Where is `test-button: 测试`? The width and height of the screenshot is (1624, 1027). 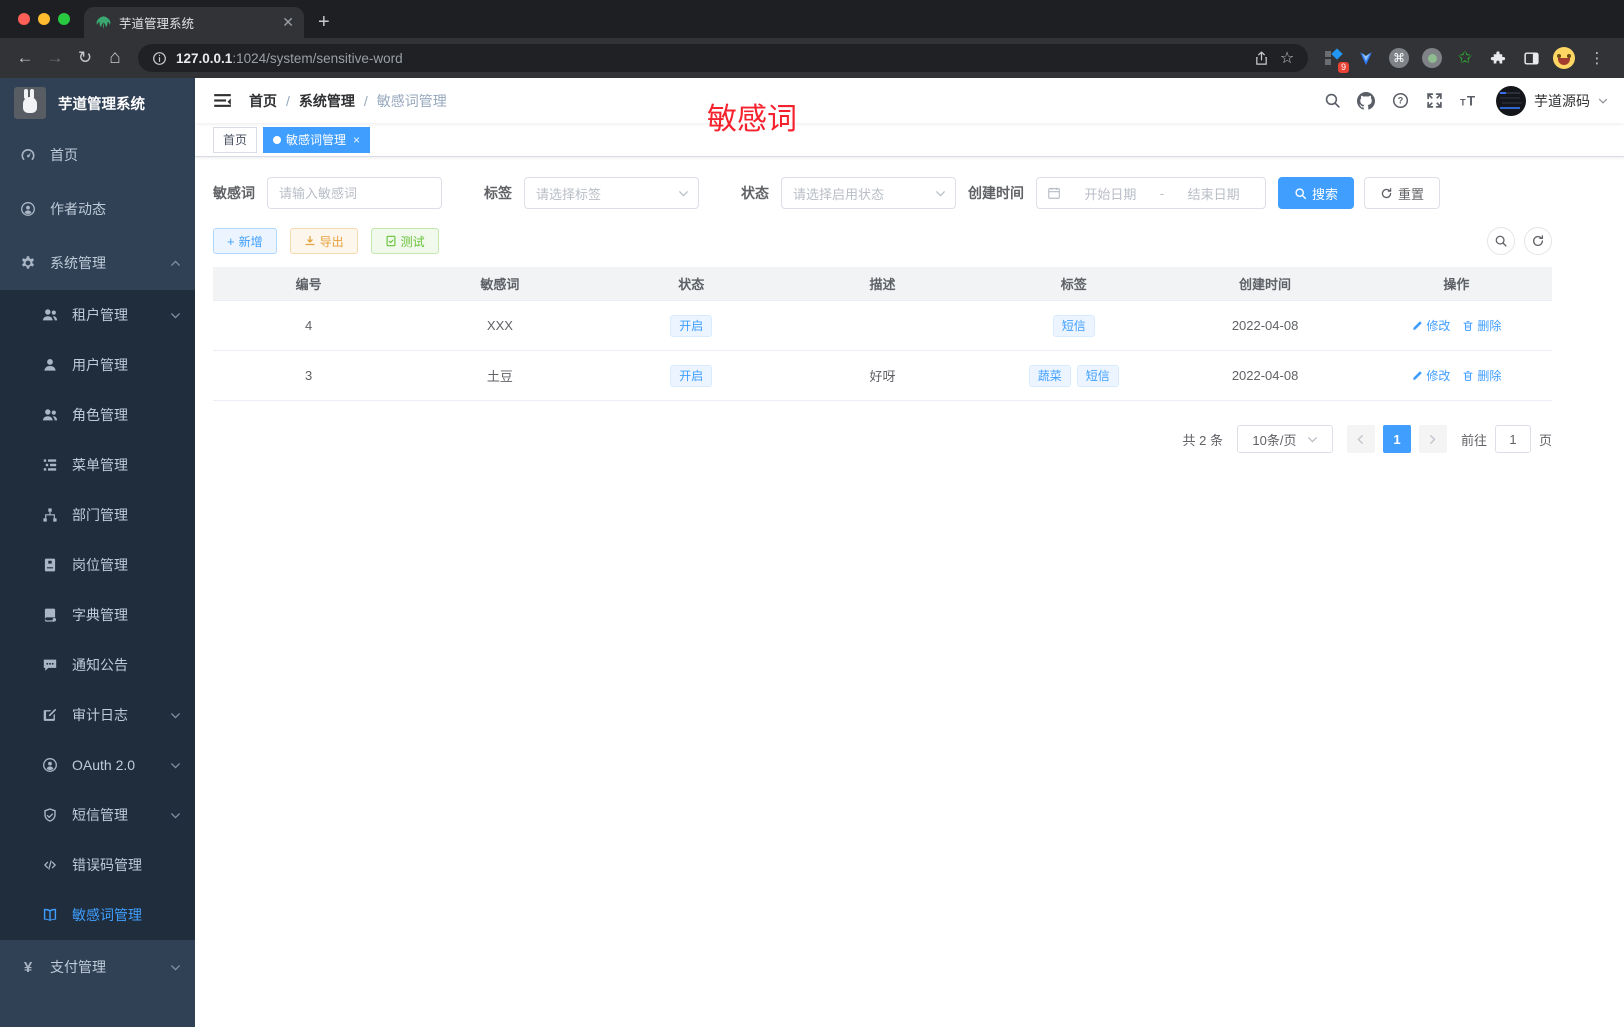
test-button: 测试 is located at coordinates (404, 241).